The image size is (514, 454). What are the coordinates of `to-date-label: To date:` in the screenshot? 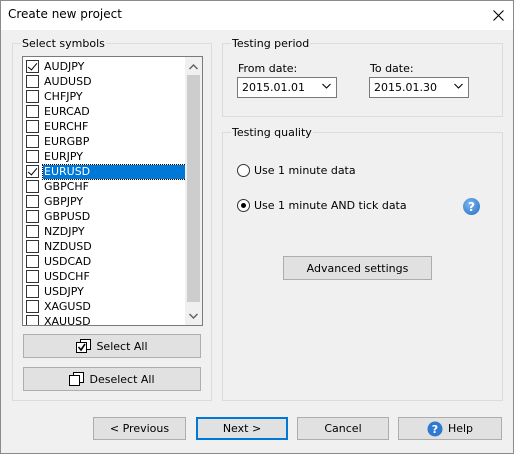 It's located at (392, 68).